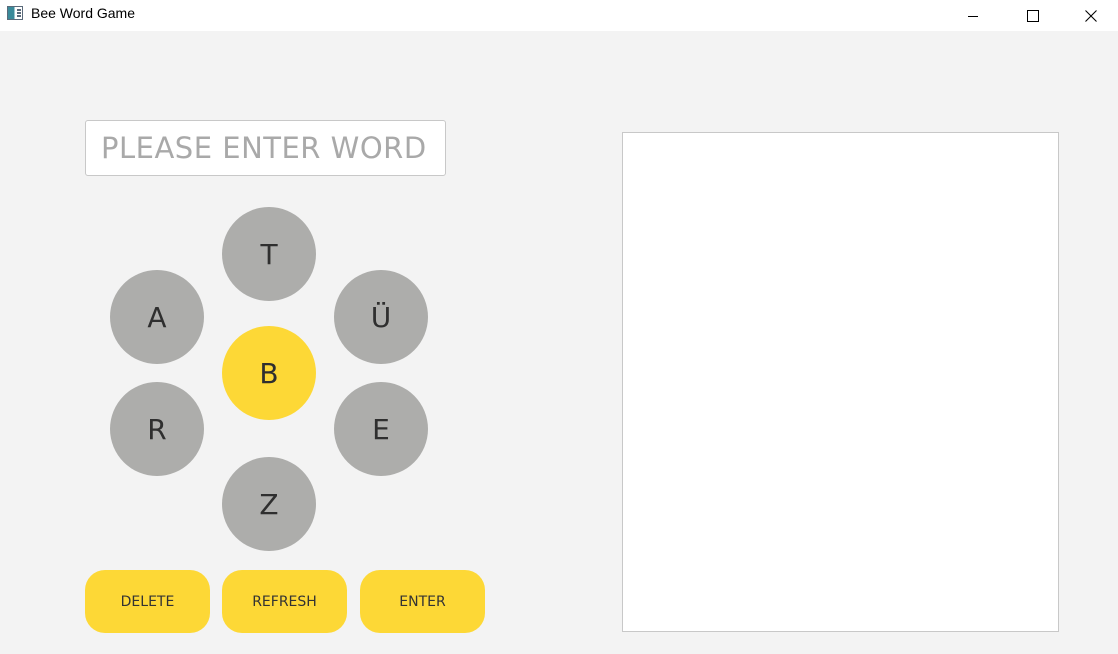  What do you see at coordinates (269, 254) in the screenshot?
I see `letter-tile-top: T` at bounding box center [269, 254].